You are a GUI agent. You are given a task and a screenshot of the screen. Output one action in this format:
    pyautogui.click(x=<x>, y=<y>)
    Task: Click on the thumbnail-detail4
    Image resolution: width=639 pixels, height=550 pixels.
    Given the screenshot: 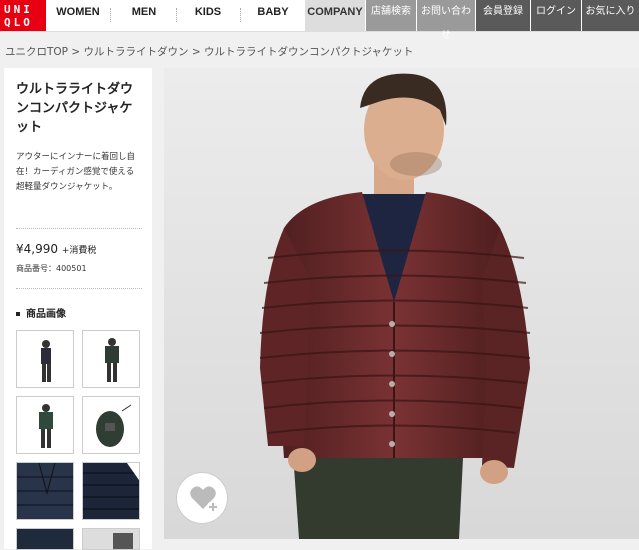 What is the action you would take?
    pyautogui.click(x=111, y=539)
    